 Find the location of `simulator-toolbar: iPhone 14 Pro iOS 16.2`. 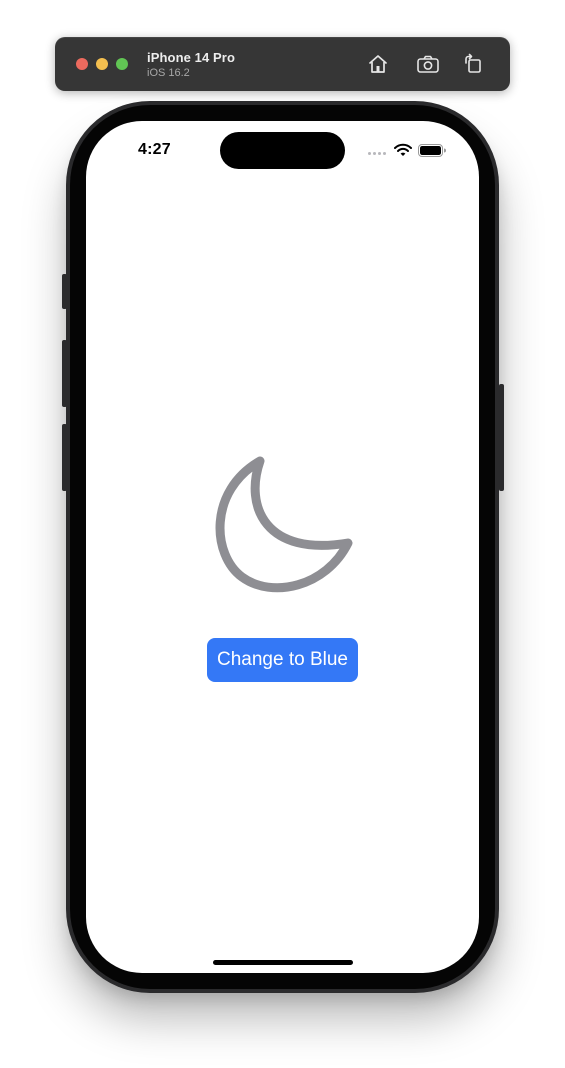

simulator-toolbar: iPhone 14 Pro iOS 16.2 is located at coordinates (282, 64).